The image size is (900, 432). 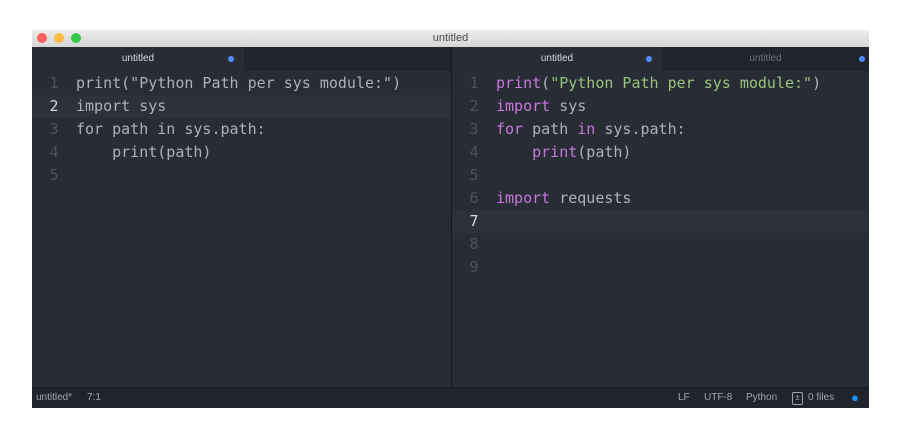 What do you see at coordinates (241, 106) in the screenshot?
I see `code-line-current: 2 import sys` at bounding box center [241, 106].